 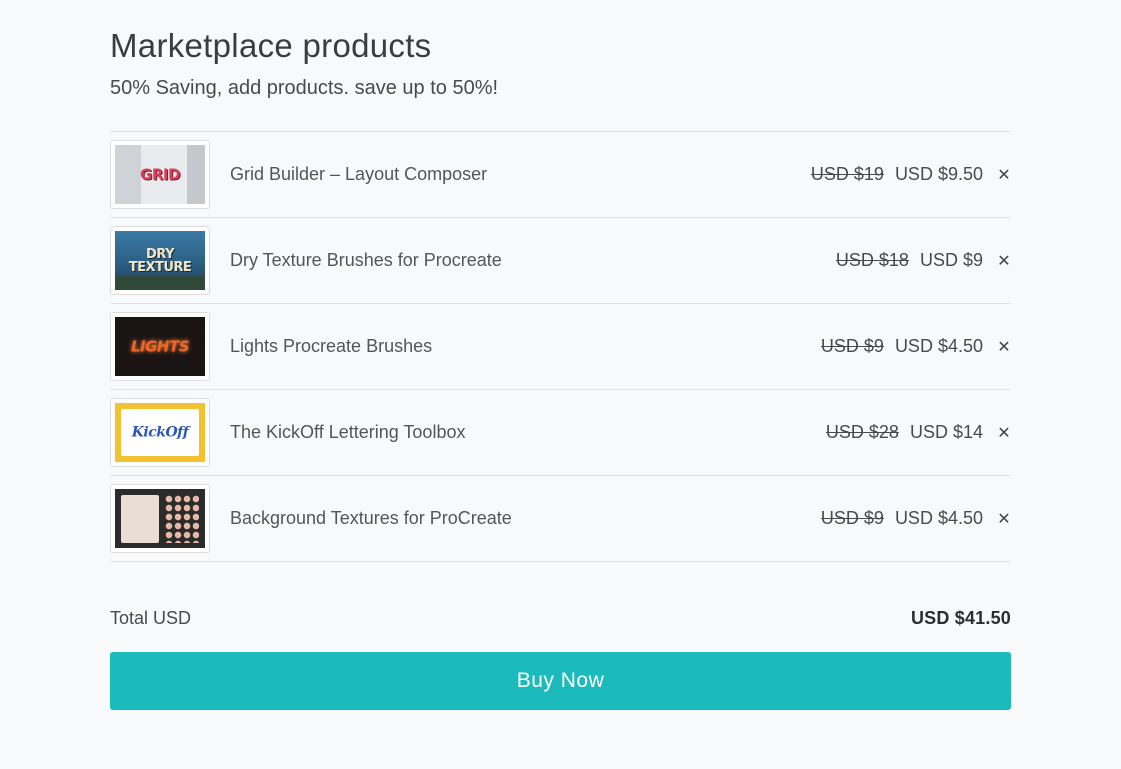 I want to click on product-thumbnail-label: LIGHTS, so click(x=160, y=346).